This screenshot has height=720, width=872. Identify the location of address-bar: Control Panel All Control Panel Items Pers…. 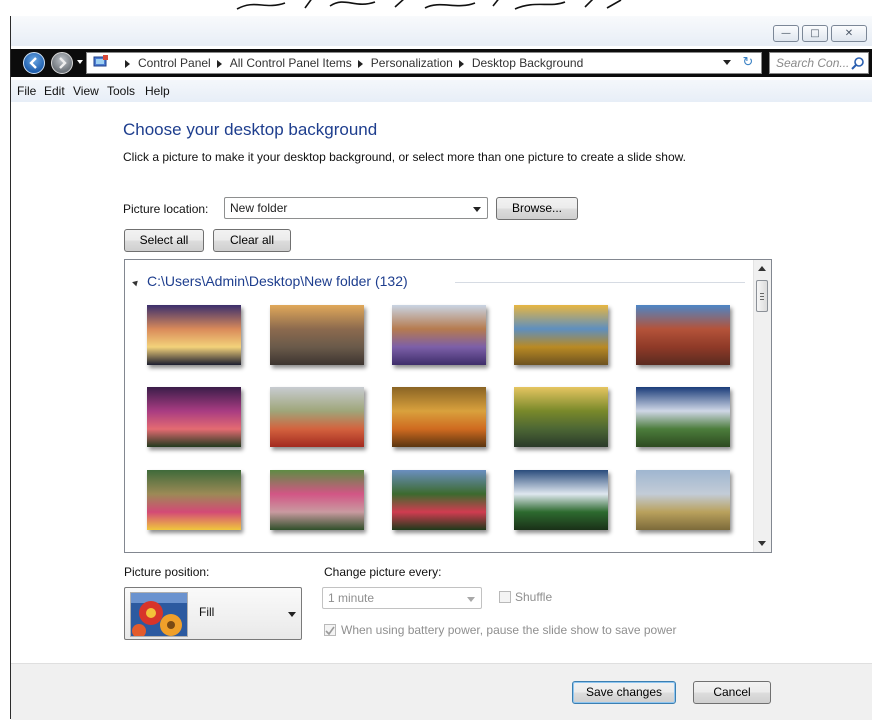
(424, 63).